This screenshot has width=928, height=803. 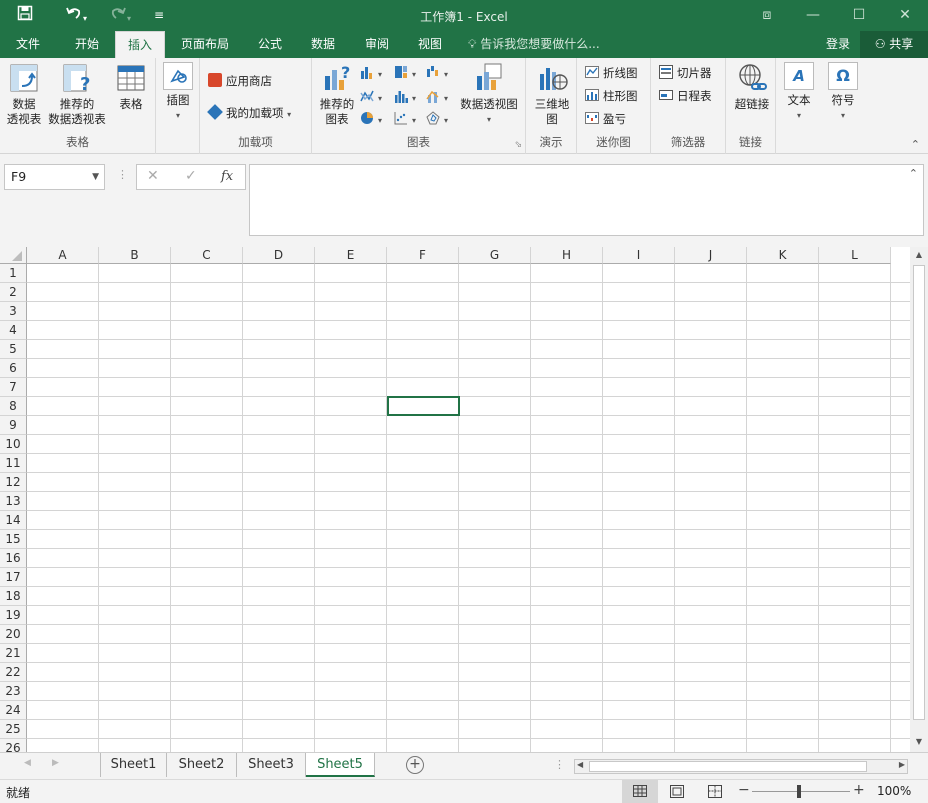 I want to click on row-header: 2, so click(x=13, y=292).